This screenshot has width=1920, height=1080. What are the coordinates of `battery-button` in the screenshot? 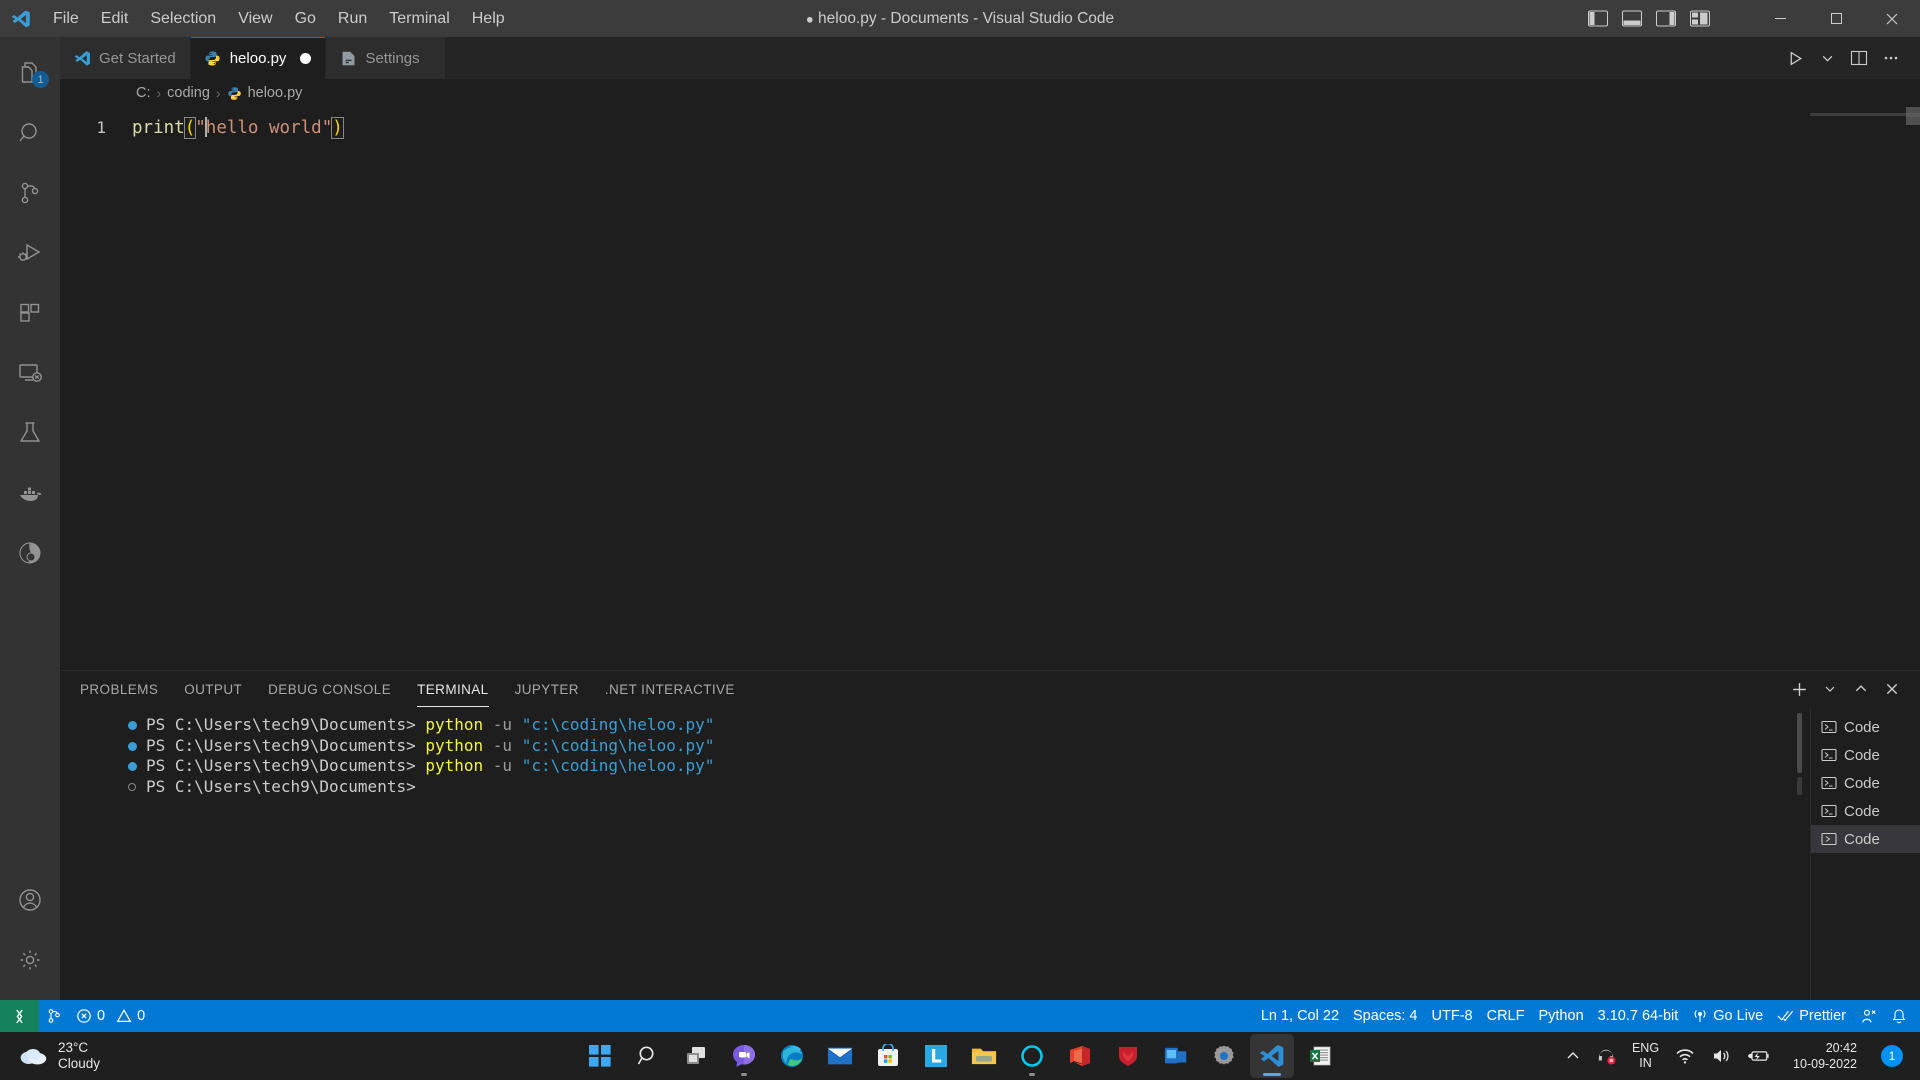 It's located at (1758, 1056).